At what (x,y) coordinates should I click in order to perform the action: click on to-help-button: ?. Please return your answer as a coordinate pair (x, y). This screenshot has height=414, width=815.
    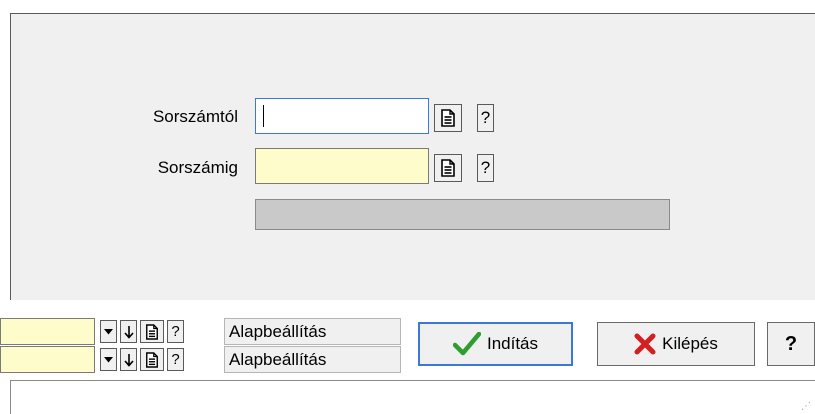
    Looking at the image, I should click on (485, 168).